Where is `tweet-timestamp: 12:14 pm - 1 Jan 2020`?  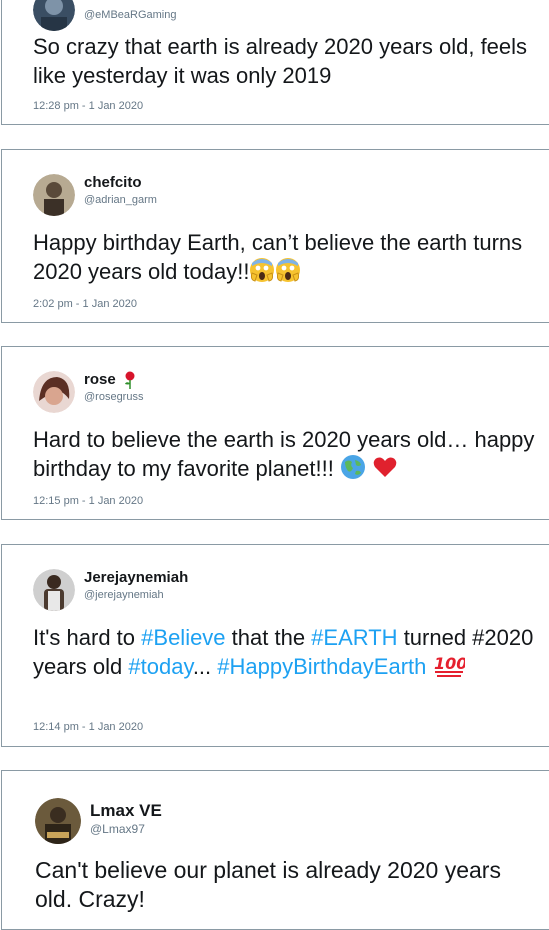
tweet-timestamp: 12:14 pm - 1 Jan 2020 is located at coordinates (88, 727).